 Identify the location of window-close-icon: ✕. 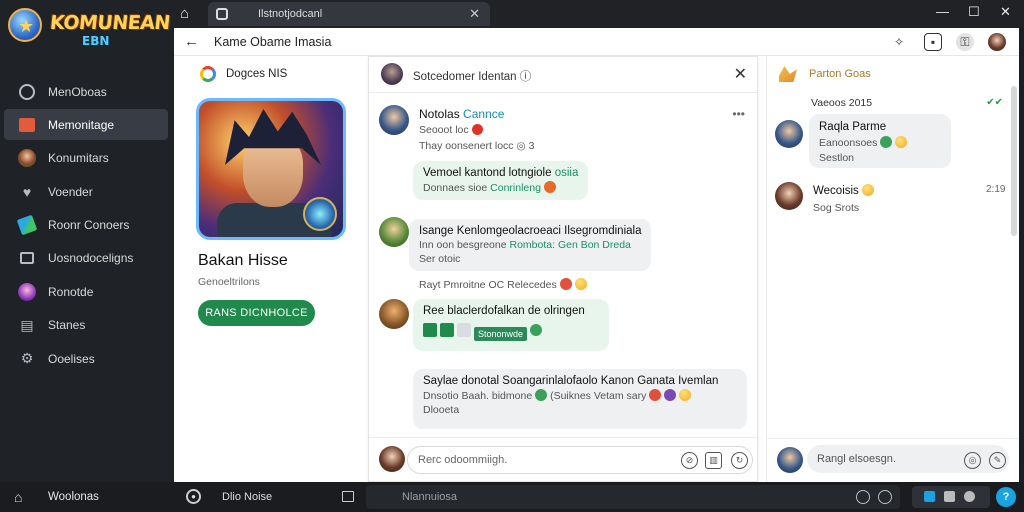
(1005, 12).